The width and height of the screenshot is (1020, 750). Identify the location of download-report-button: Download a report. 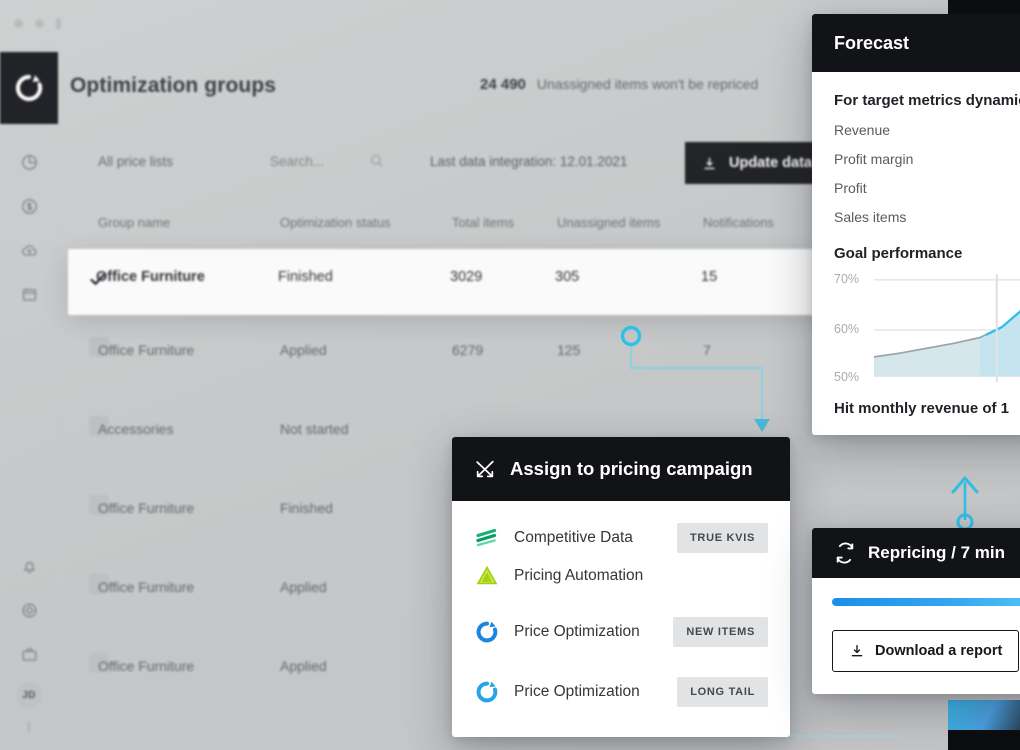
(926, 651).